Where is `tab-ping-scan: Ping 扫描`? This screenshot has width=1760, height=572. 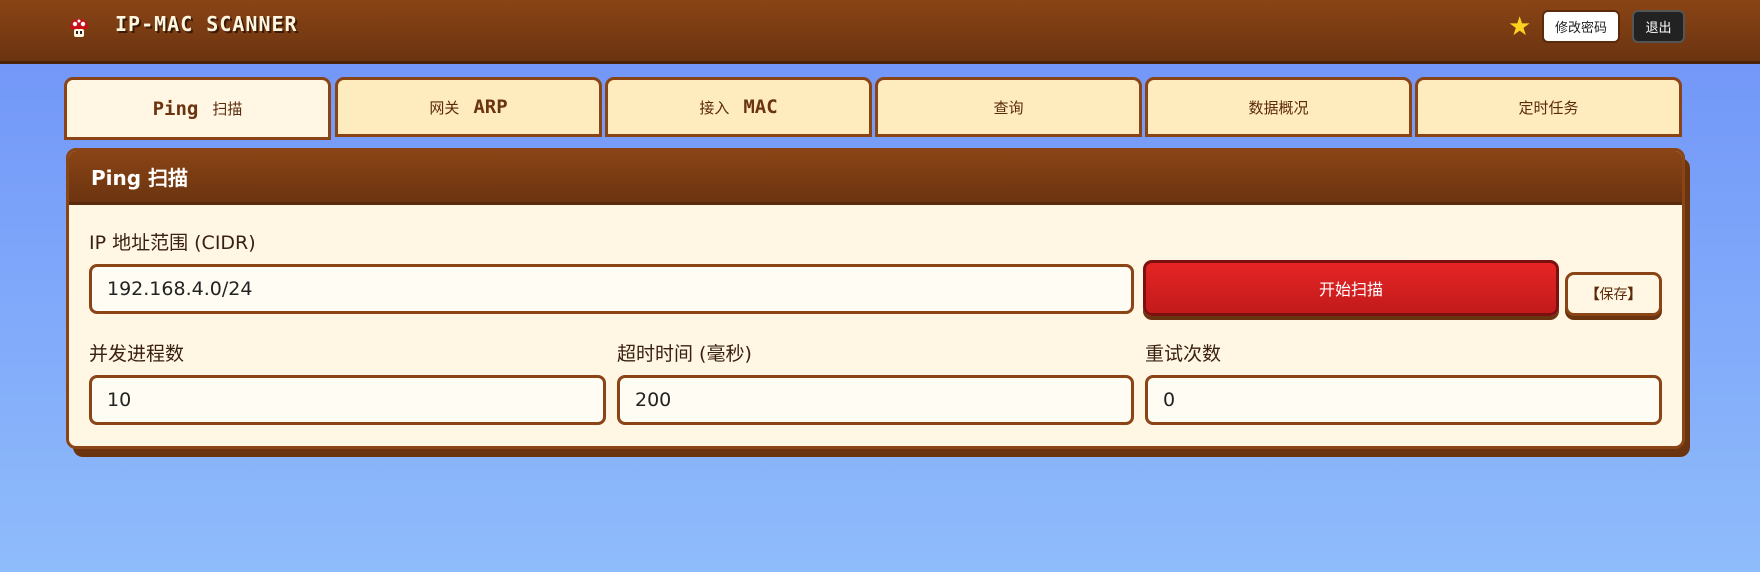 tab-ping-scan: Ping 扫描 is located at coordinates (197, 108).